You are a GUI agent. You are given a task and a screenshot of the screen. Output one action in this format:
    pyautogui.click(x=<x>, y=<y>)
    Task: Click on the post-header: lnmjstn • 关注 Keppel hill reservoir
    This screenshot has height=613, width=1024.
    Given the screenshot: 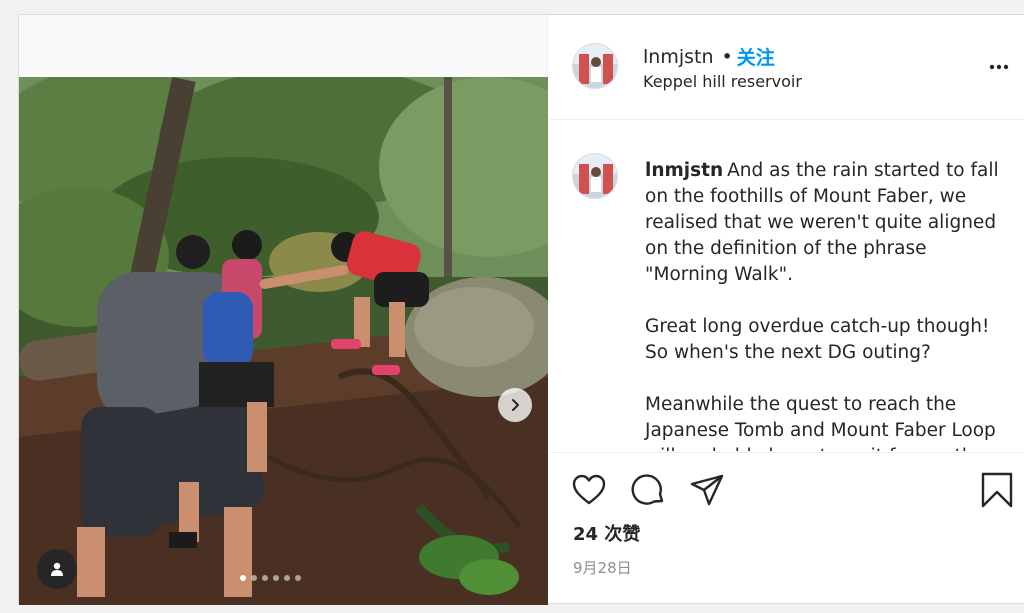 What is the action you would take?
    pyautogui.click(x=786, y=67)
    